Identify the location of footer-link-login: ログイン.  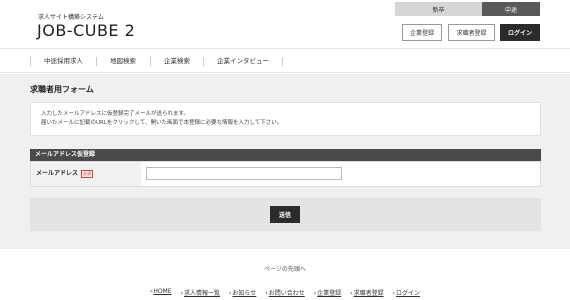
(406, 292).